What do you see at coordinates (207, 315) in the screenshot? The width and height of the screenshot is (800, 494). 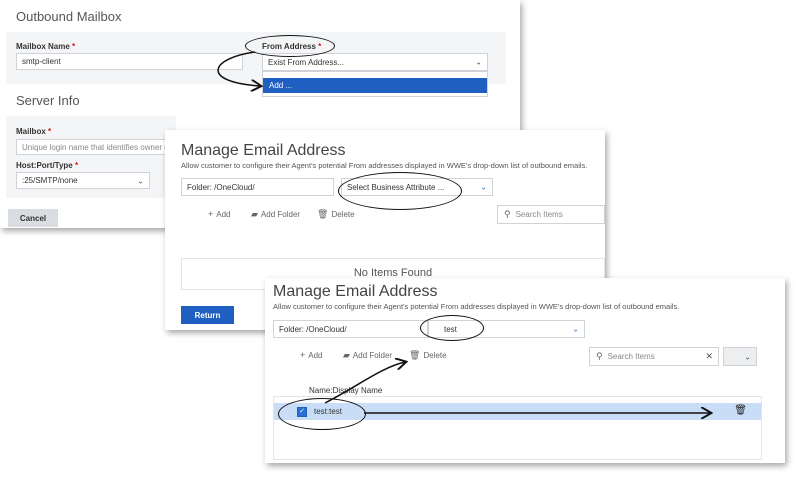 I see `return-button: Return` at bounding box center [207, 315].